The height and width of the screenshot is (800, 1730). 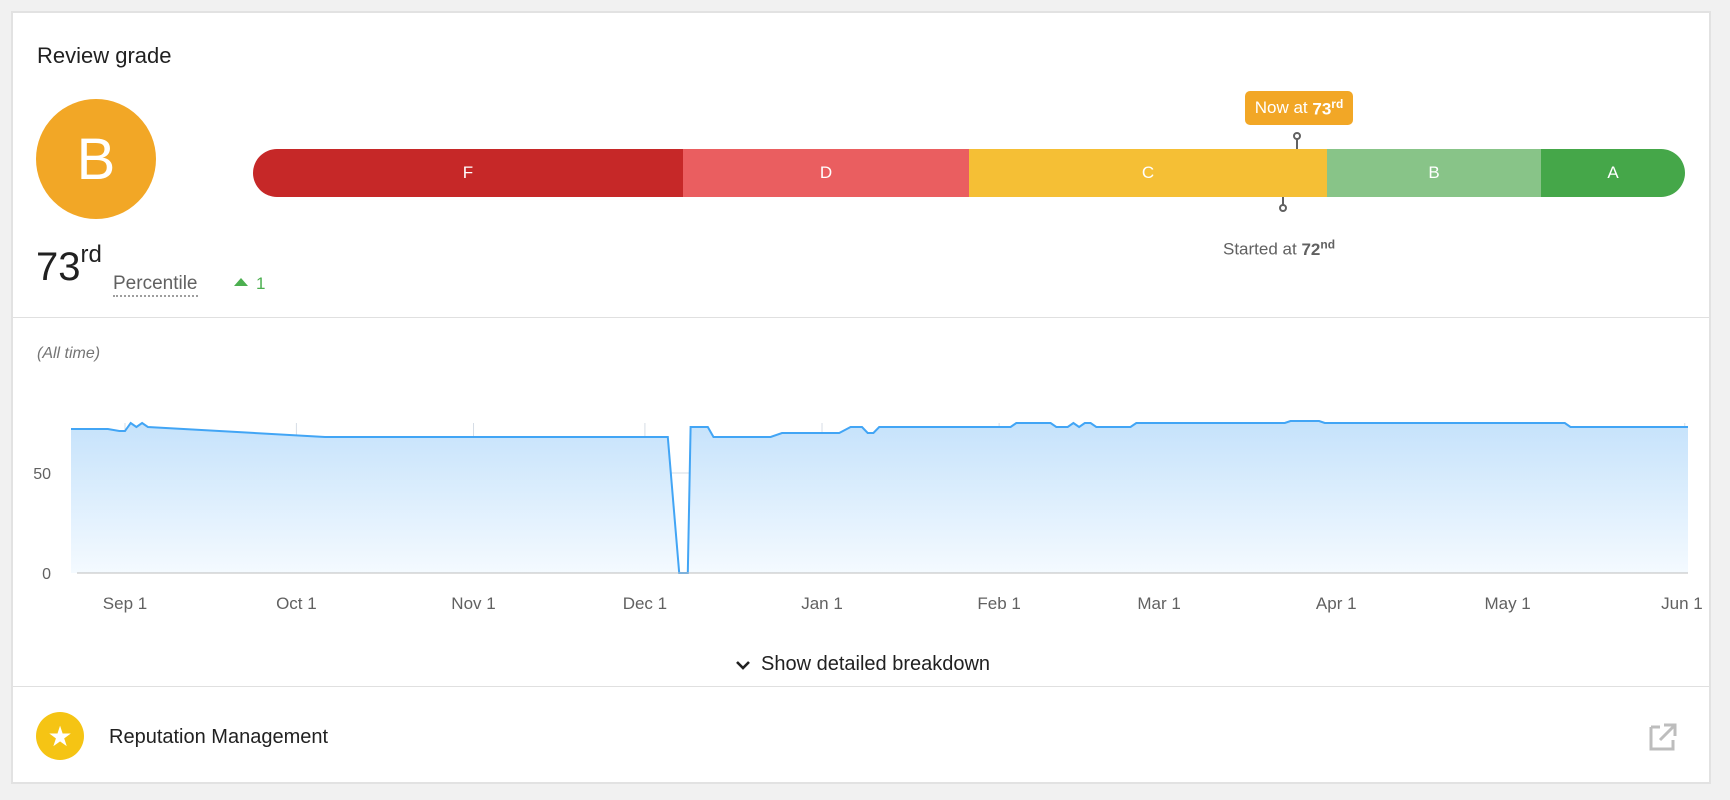 What do you see at coordinates (155, 285) in the screenshot?
I see `percentile-label: Percentile` at bounding box center [155, 285].